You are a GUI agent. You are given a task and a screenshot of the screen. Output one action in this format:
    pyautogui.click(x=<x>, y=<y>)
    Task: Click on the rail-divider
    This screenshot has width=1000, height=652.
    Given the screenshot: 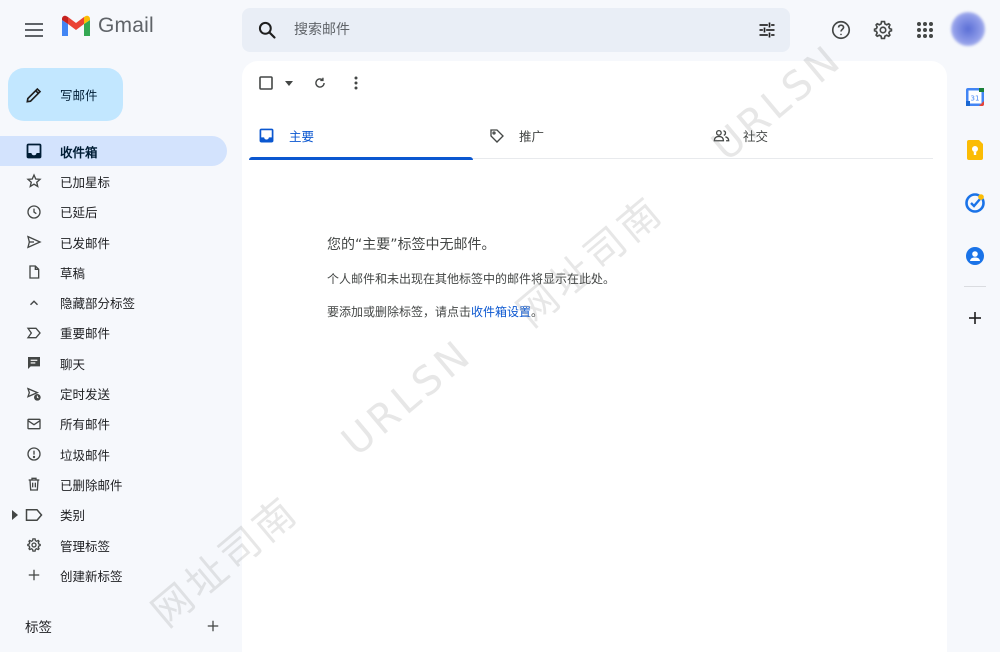 What is the action you would take?
    pyautogui.click(x=975, y=286)
    